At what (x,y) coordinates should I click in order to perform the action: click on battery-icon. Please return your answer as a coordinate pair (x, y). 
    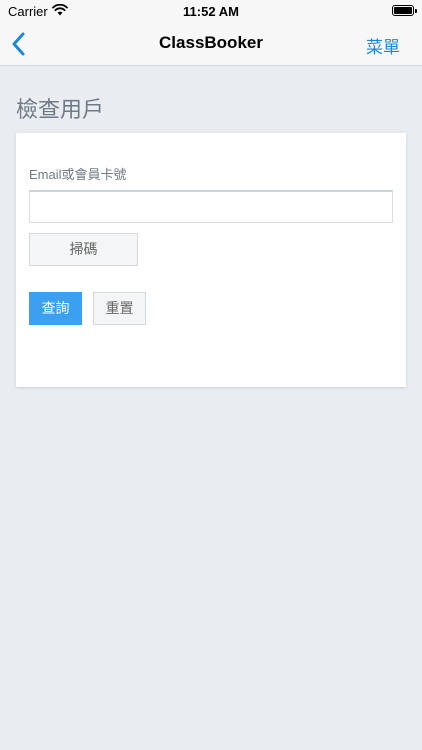
    Looking at the image, I should click on (404, 10).